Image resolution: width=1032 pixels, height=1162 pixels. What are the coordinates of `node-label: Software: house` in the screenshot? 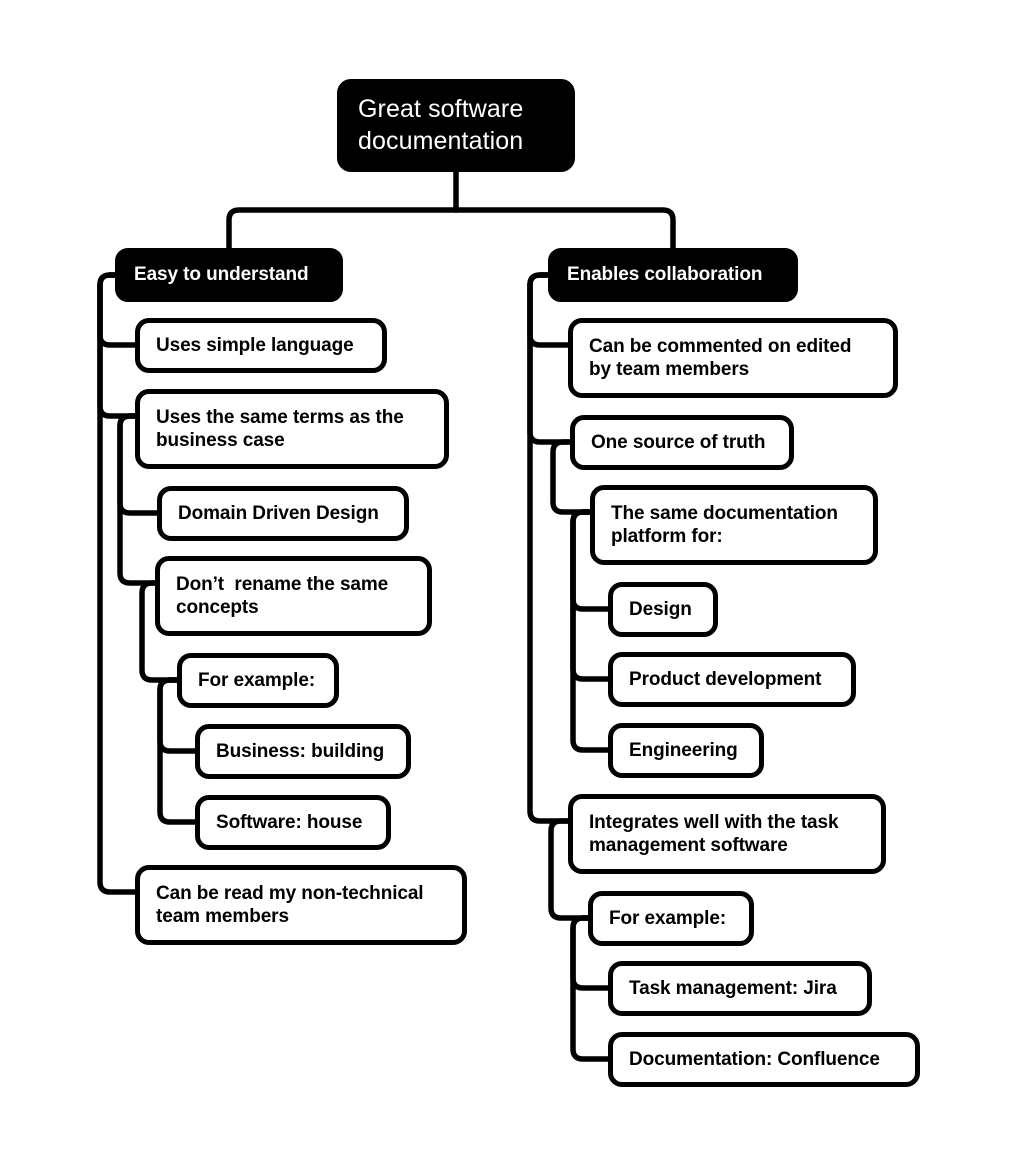 It's located at (289, 822).